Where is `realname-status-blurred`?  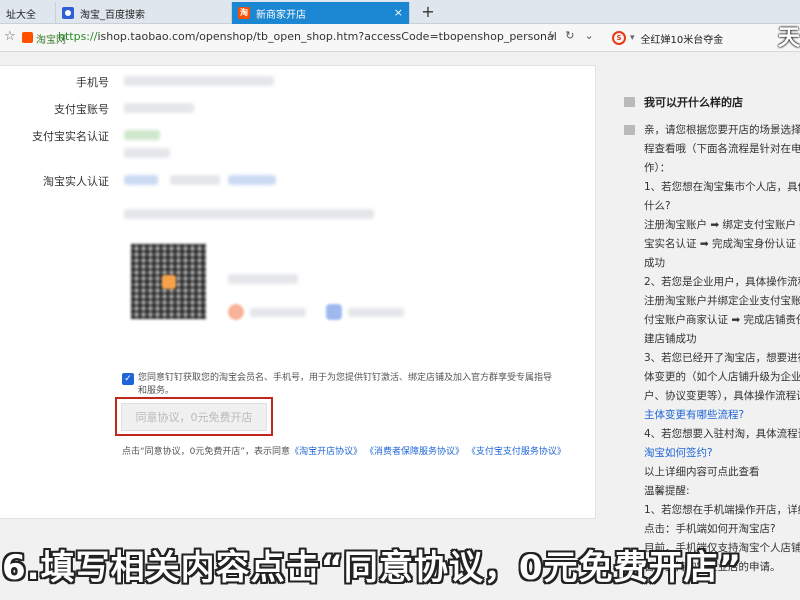
realname-status-blurred is located at coordinates (142, 135).